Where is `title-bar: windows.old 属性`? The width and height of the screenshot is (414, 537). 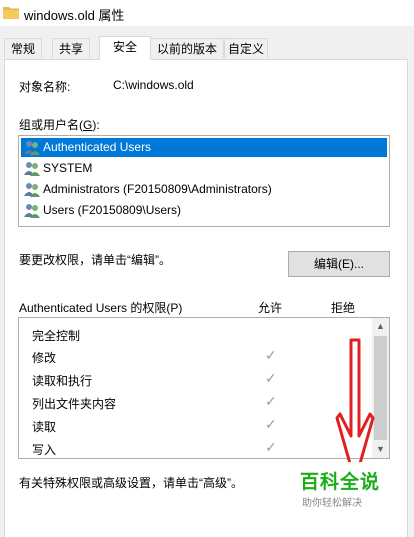
title-bar: windows.old 属性 is located at coordinates (207, 13).